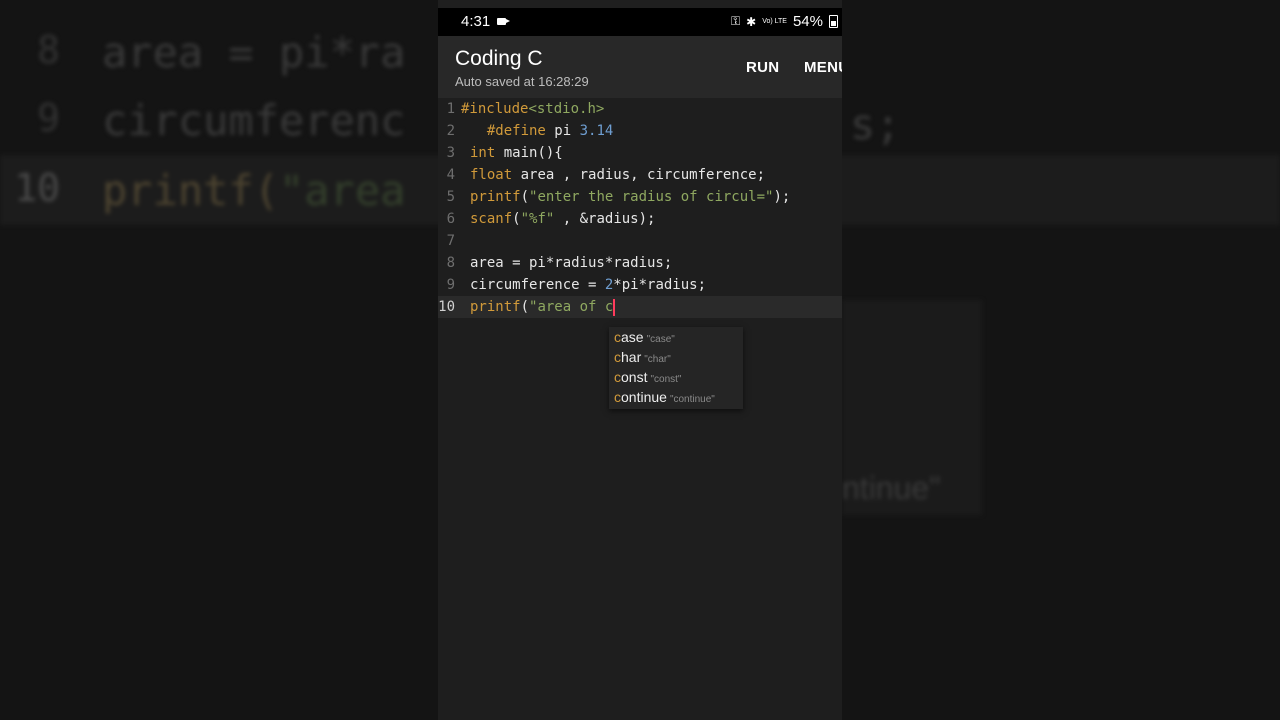 This screenshot has width=1280, height=720. Describe the element at coordinates (254, 190) in the screenshot. I see `background-line-text: printf("area` at that location.